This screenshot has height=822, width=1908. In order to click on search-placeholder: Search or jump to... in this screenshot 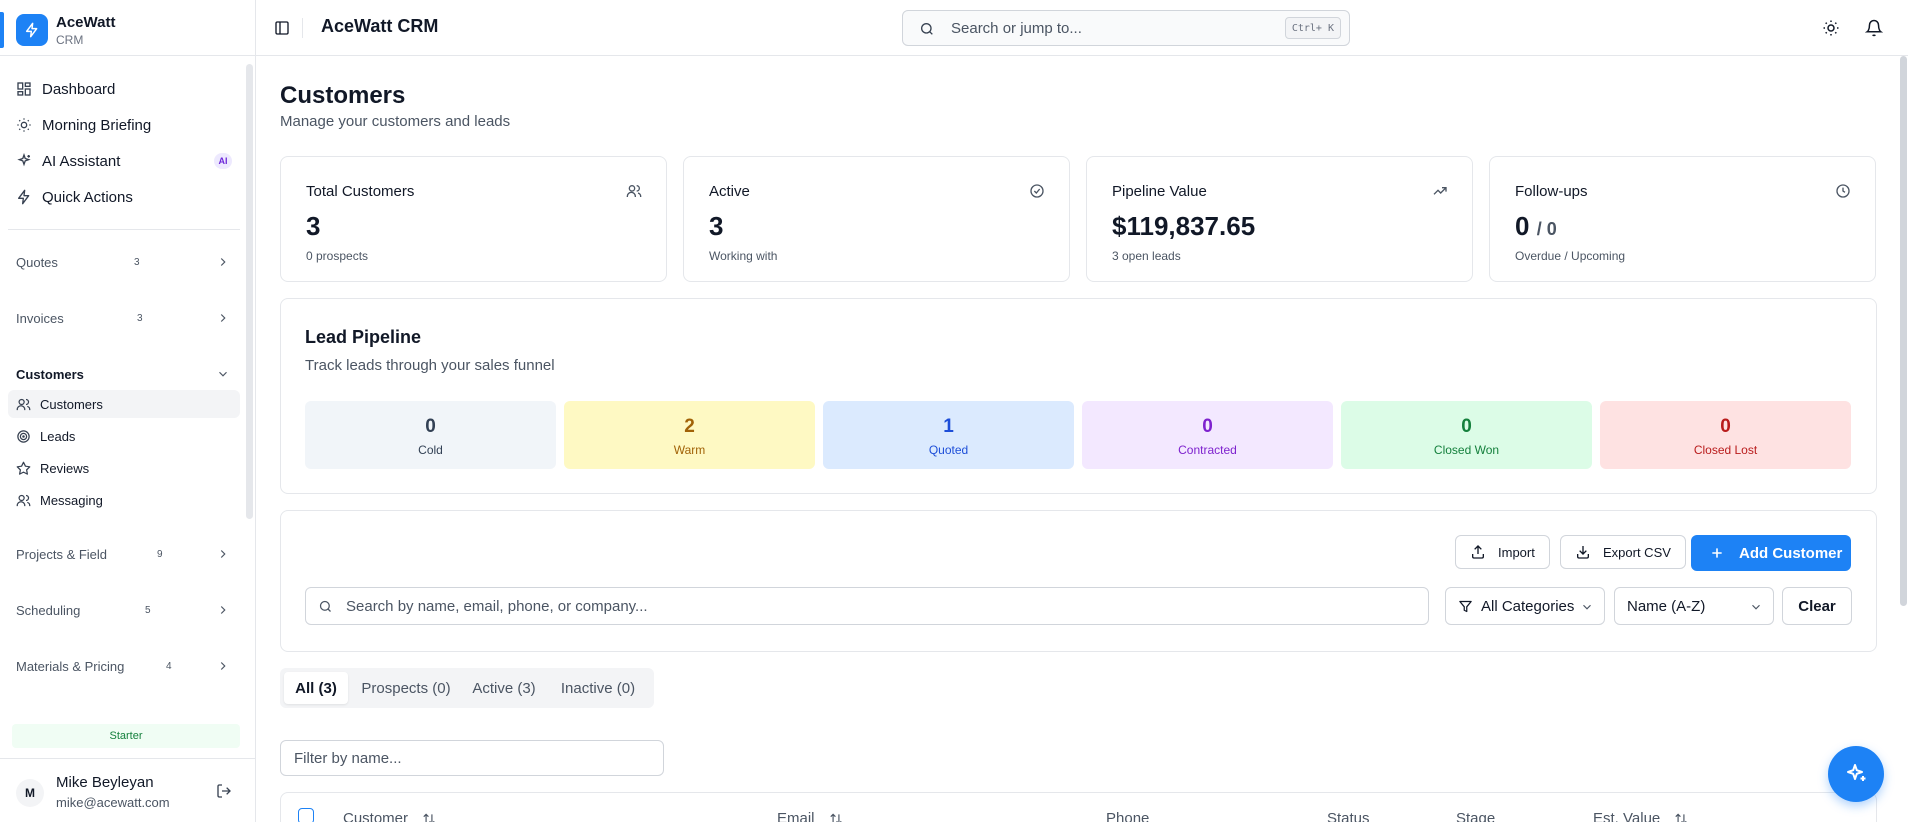, I will do `click(1016, 28)`.